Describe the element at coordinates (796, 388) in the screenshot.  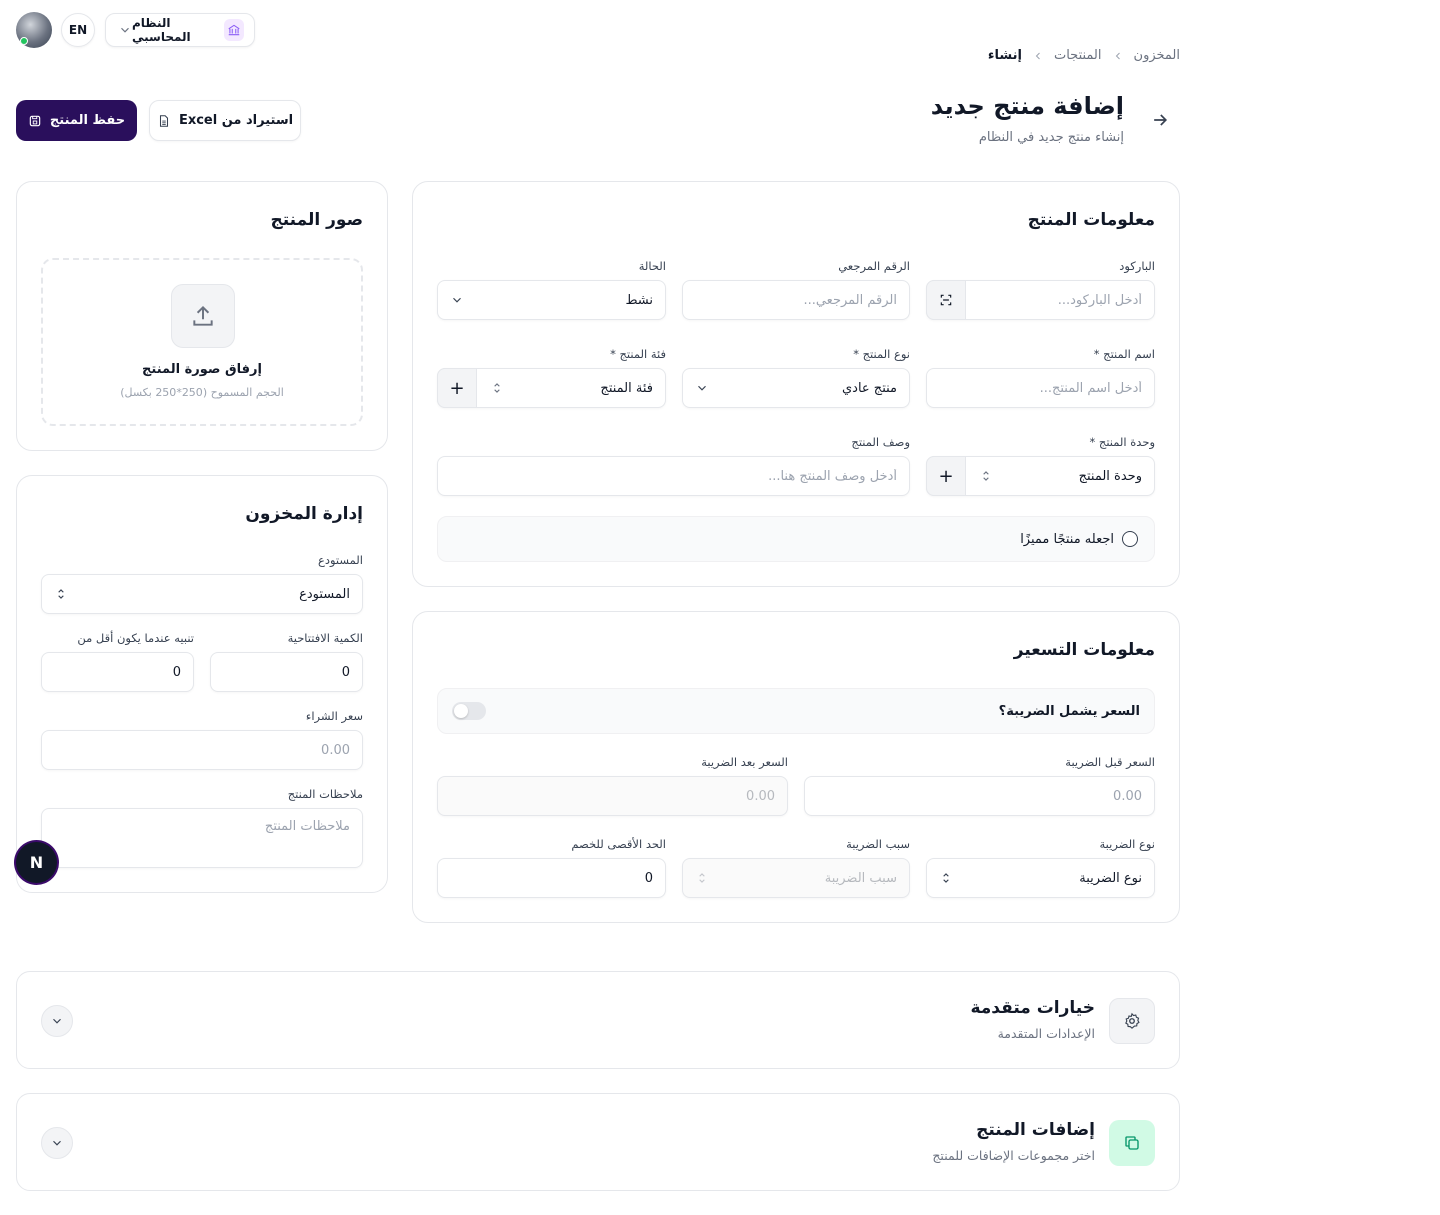
I see `product-type-select: منتج عادي` at that location.